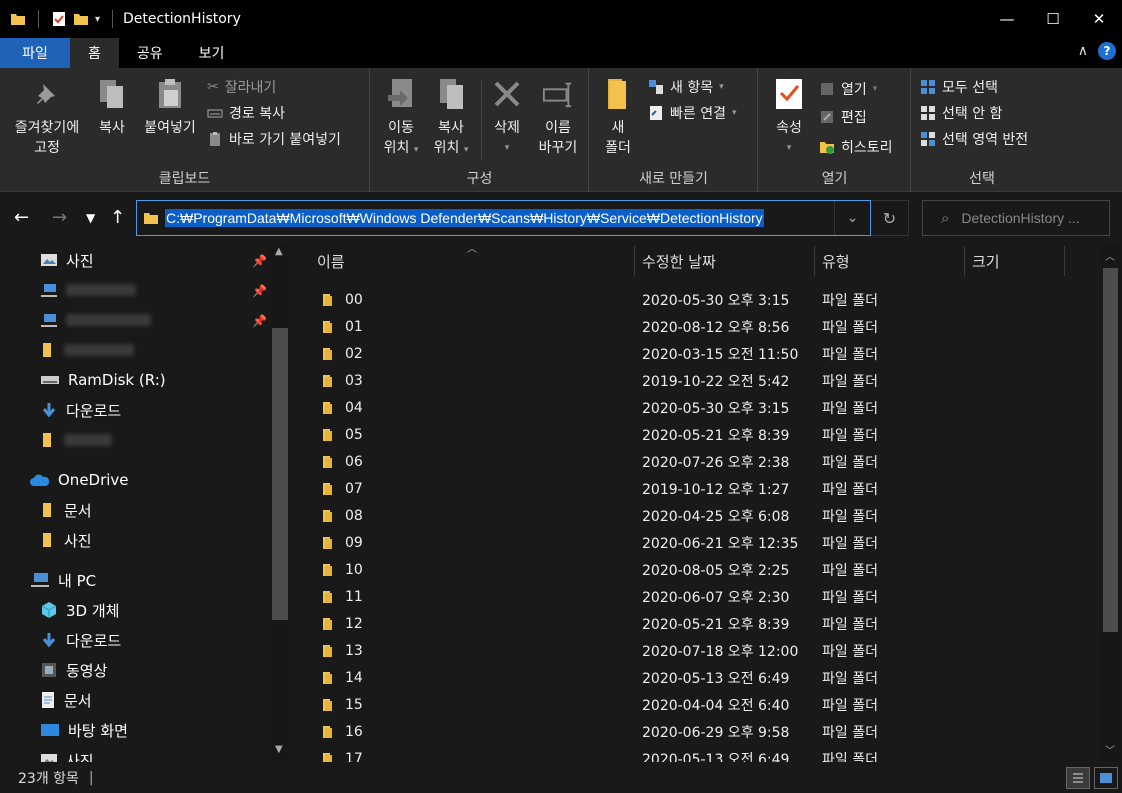 This screenshot has height=793, width=1122. Describe the element at coordinates (212, 53) in the screenshot. I see `tab-view: 보기` at that location.